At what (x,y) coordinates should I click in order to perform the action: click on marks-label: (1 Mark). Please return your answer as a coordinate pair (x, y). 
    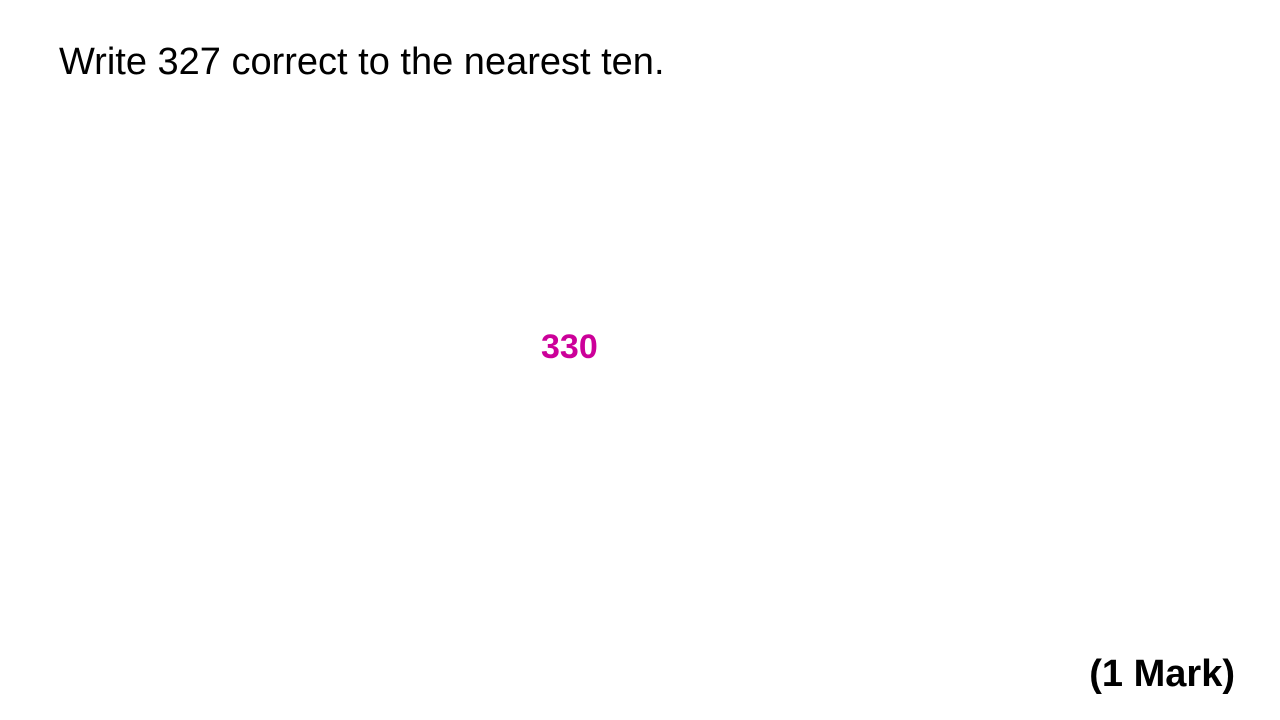
    Looking at the image, I should click on (1162, 674).